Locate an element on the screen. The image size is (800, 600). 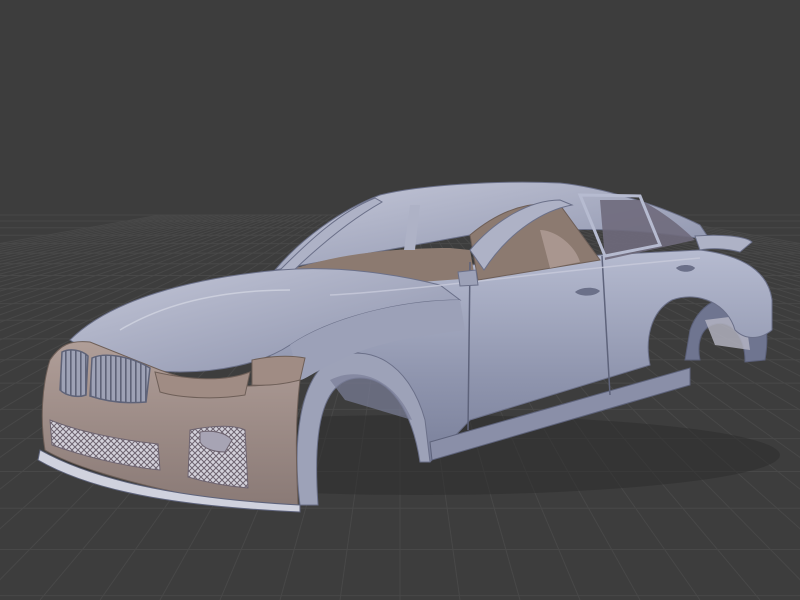
kidney-grille-left is located at coordinates (74, 373).